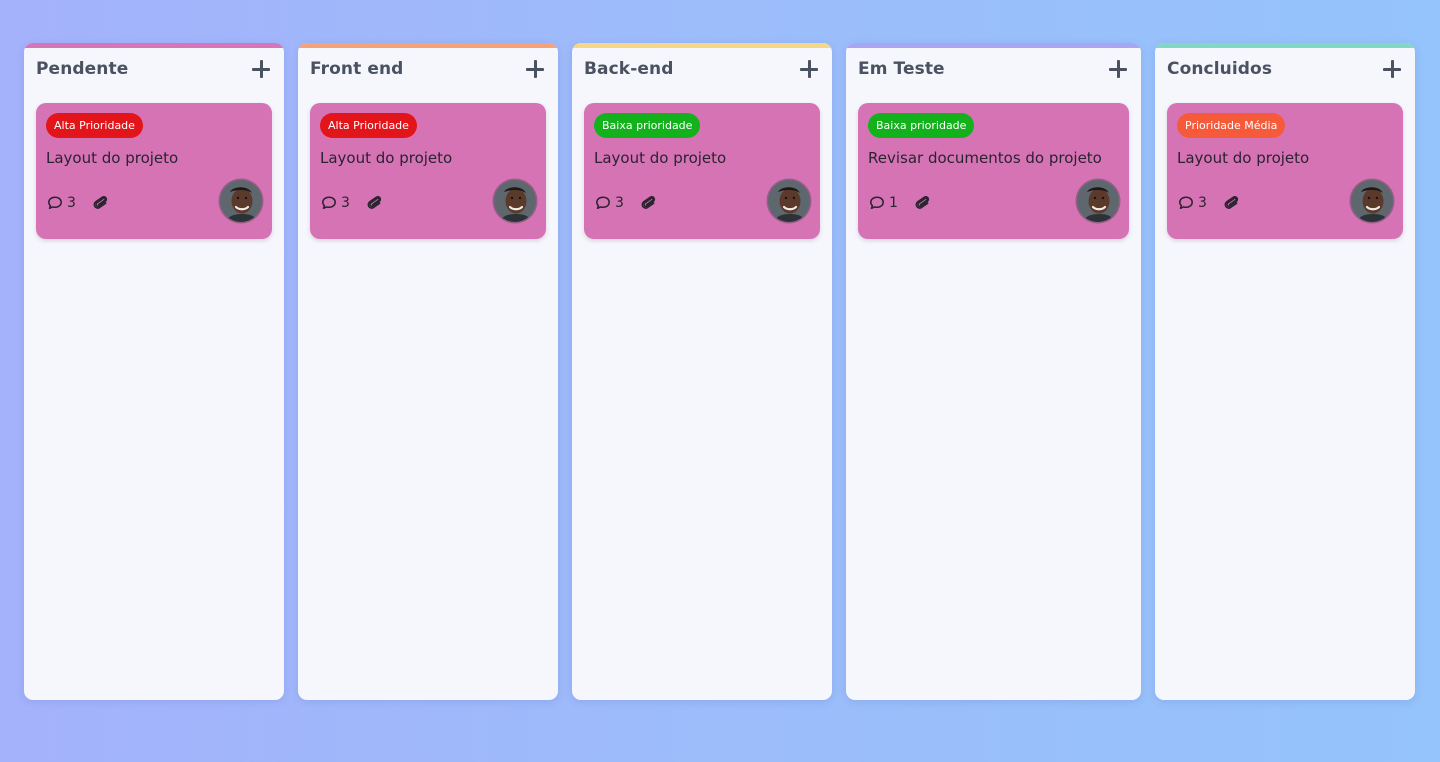 The height and width of the screenshot is (762, 1440). I want to click on comments-counter: 1, so click(883, 203).